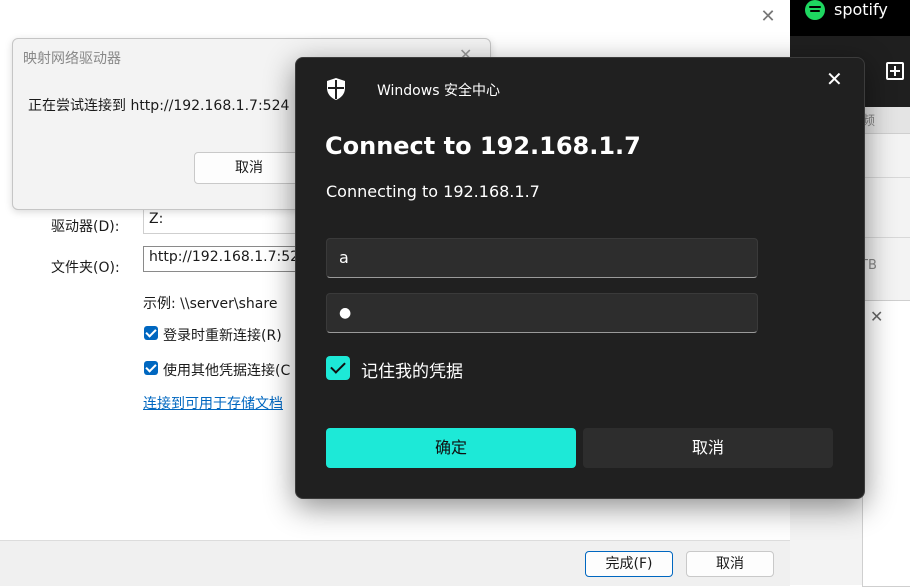 The height and width of the screenshot is (587, 910). What do you see at coordinates (222, 336) in the screenshot?
I see `reconnect-label: 登录时重新连接(R)` at bounding box center [222, 336].